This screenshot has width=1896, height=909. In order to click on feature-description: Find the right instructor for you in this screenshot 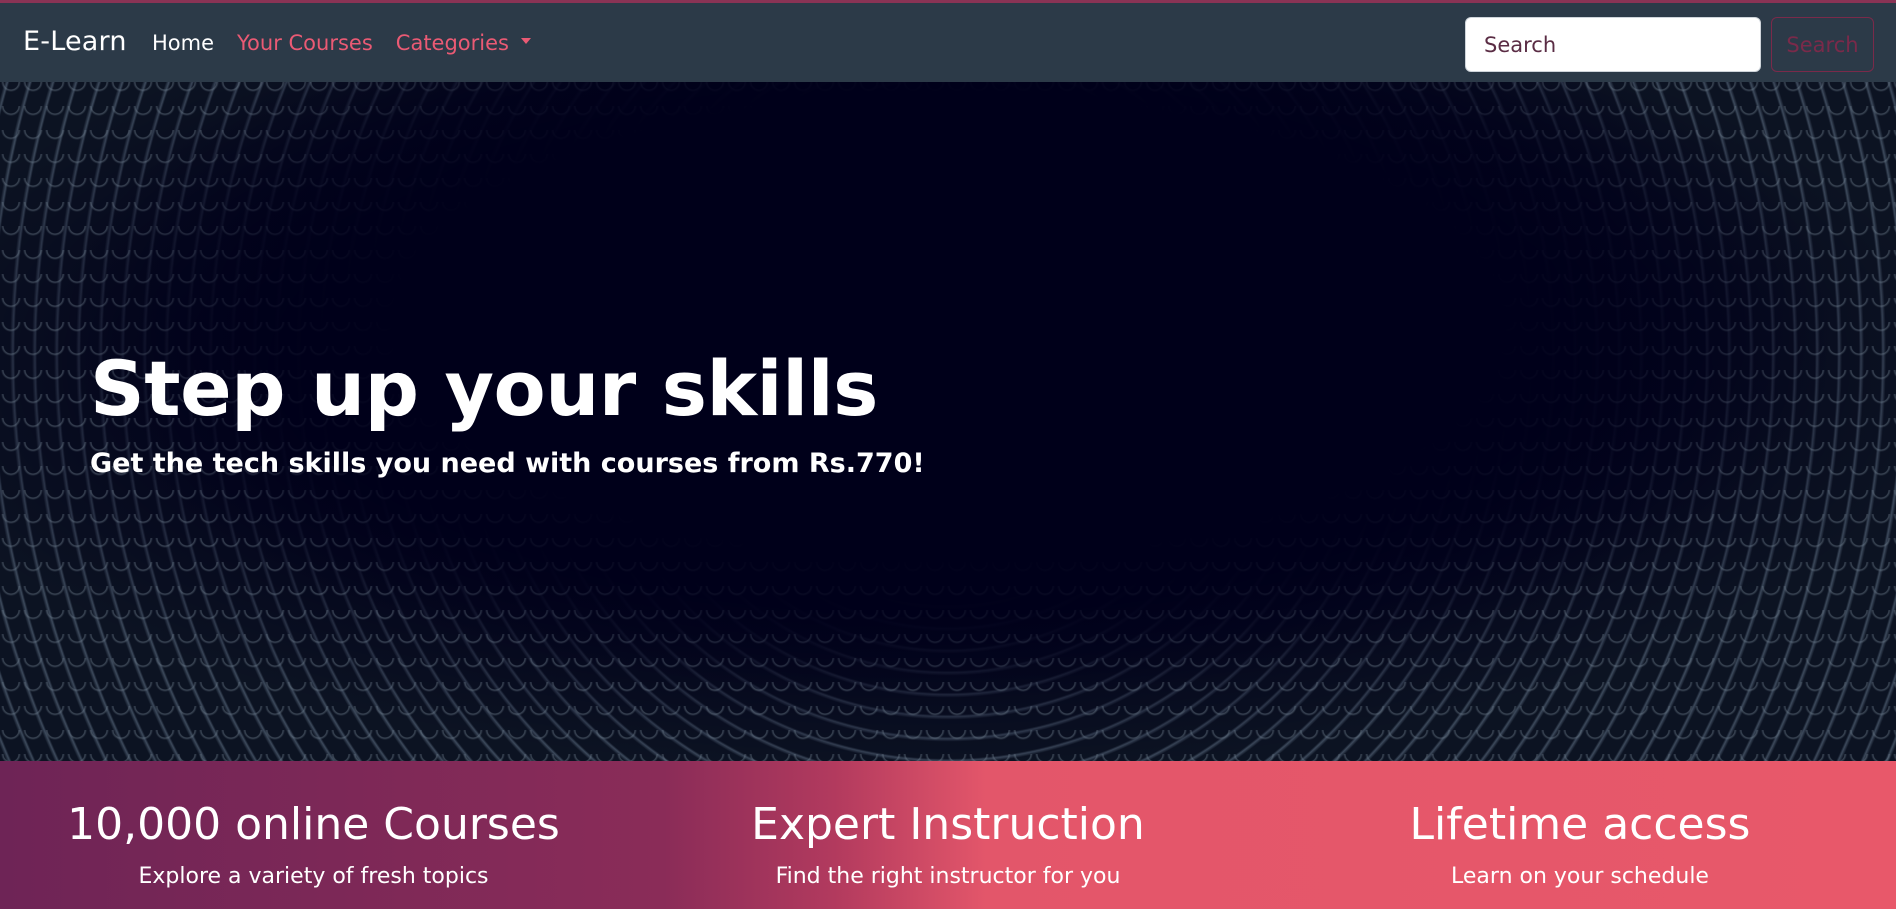, I will do `click(948, 876)`.